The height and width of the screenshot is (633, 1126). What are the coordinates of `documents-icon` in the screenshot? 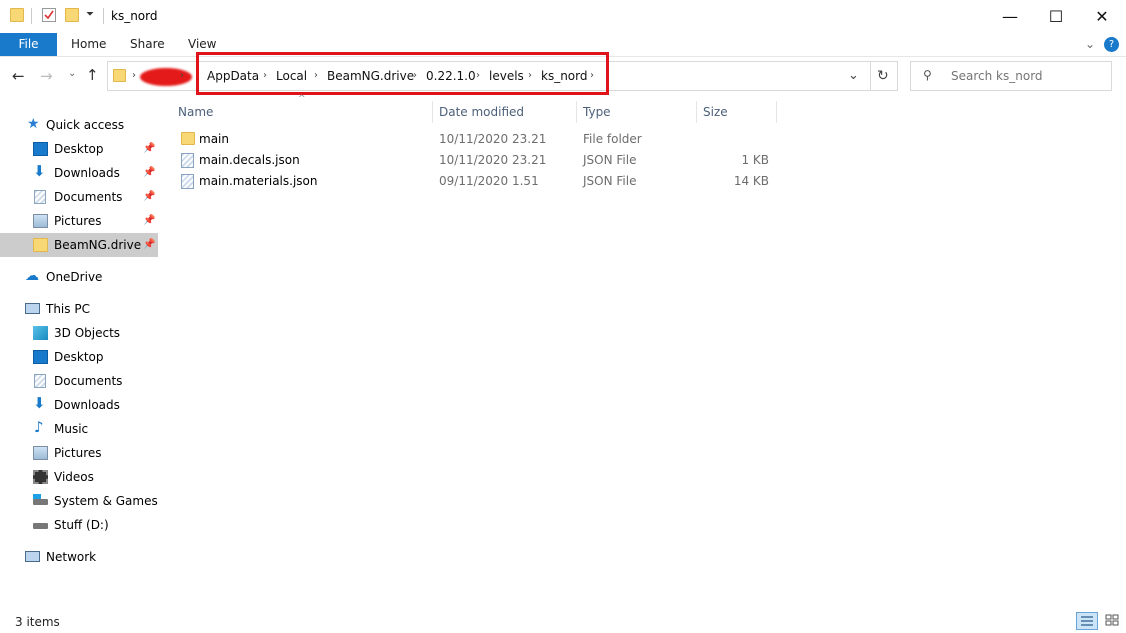 It's located at (40, 381).